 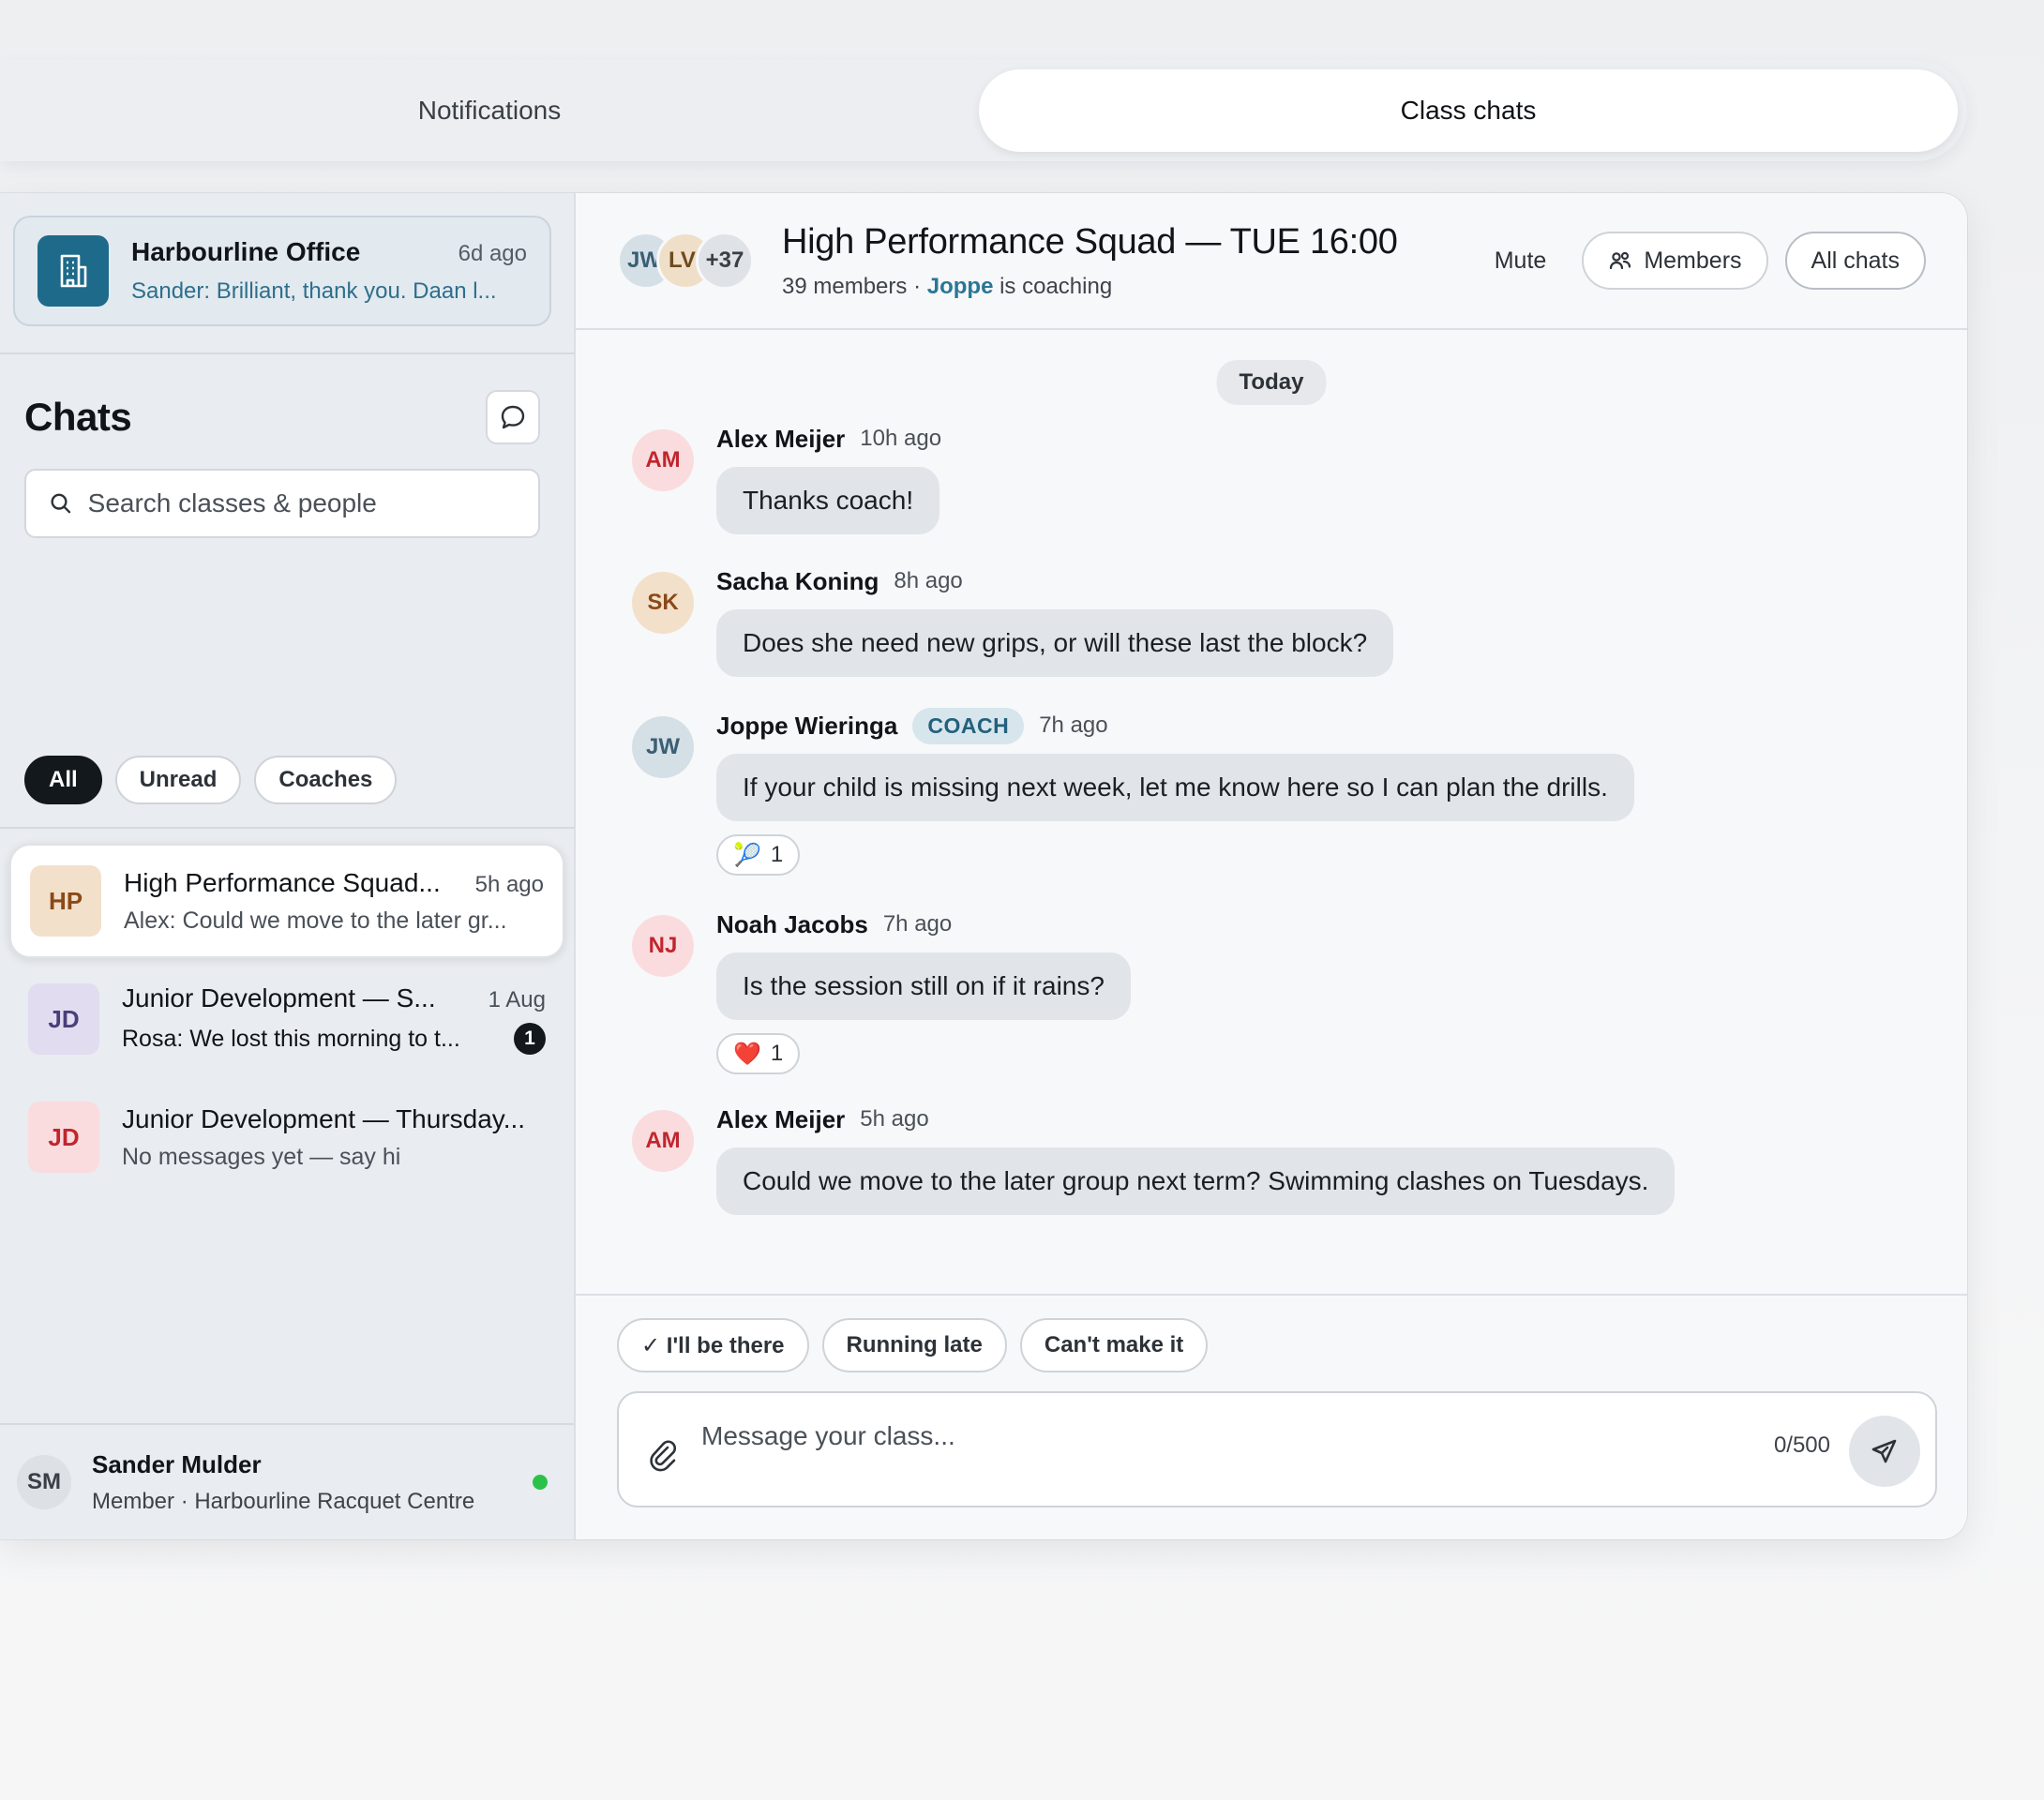 I want to click on chat-time: 1 Aug, so click(x=517, y=999).